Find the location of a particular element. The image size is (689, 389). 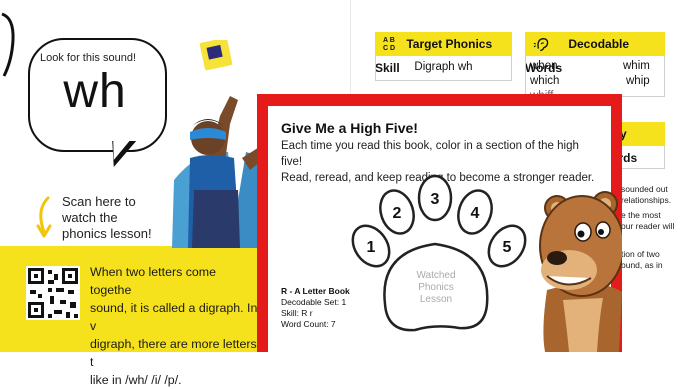

side-note: e the most our reader will is located at coordinates (655, 221).